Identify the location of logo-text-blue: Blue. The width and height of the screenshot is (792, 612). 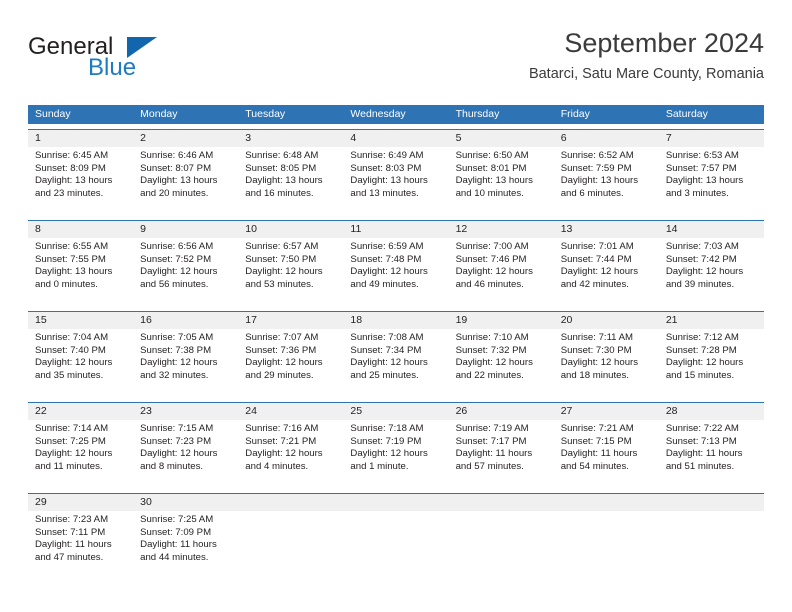
(112, 67).